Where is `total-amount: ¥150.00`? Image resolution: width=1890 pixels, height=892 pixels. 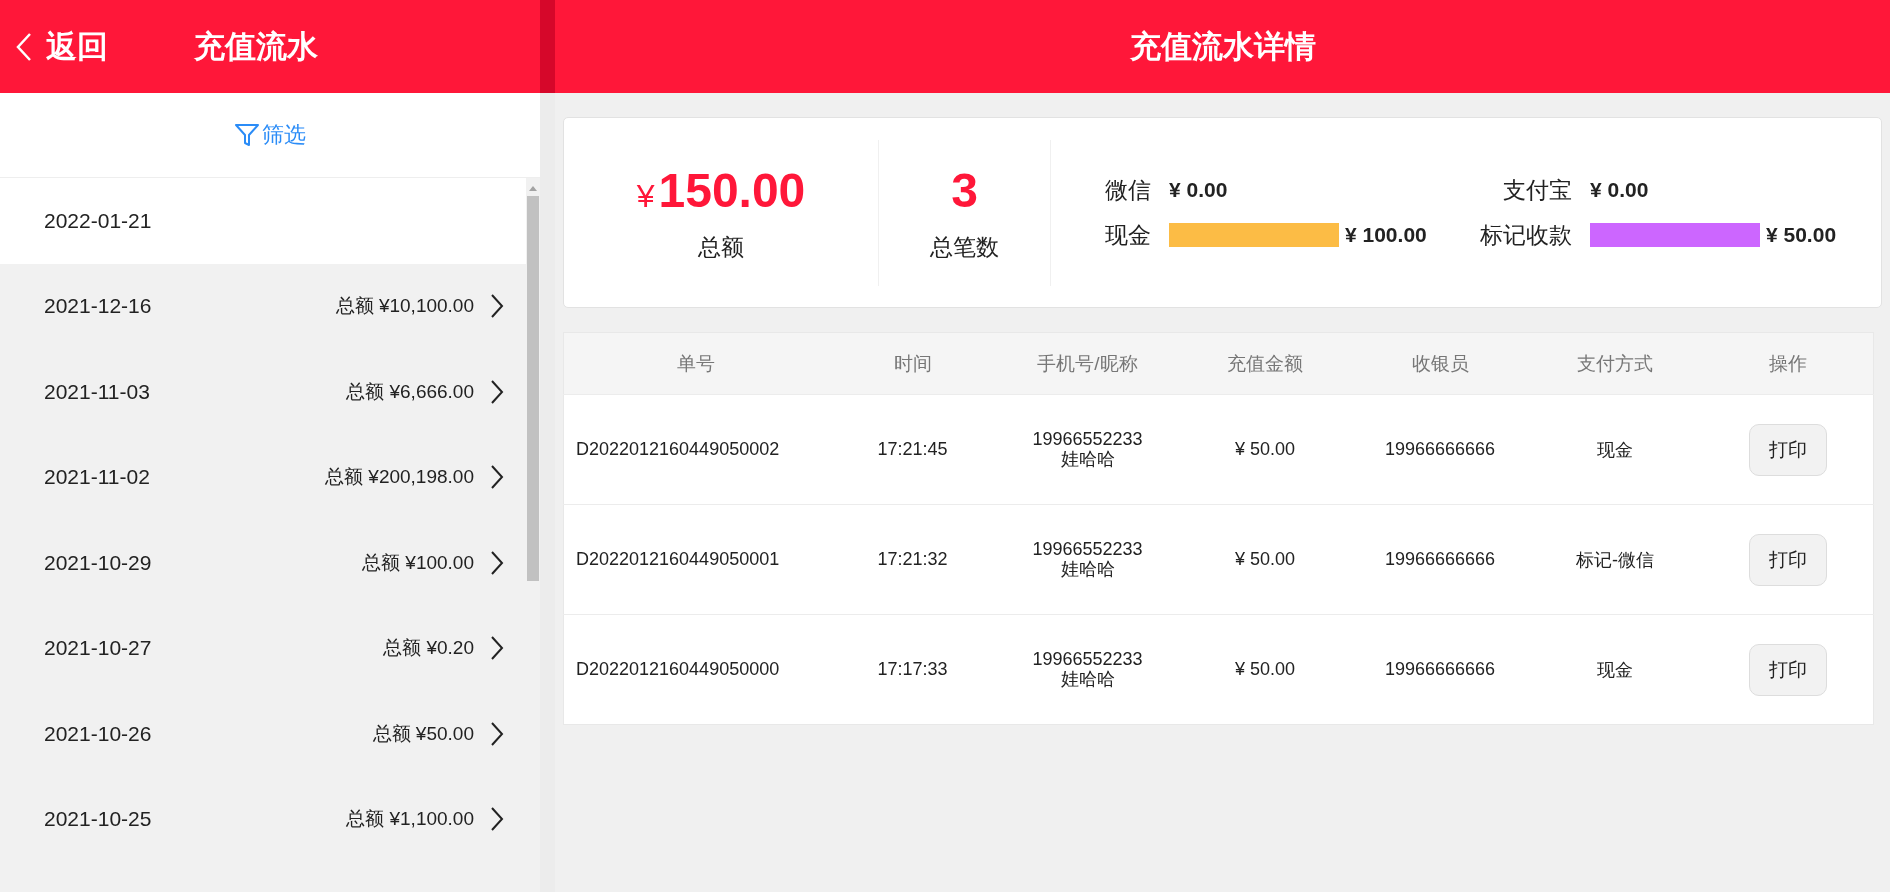
total-amount: ¥150.00 is located at coordinates (721, 190).